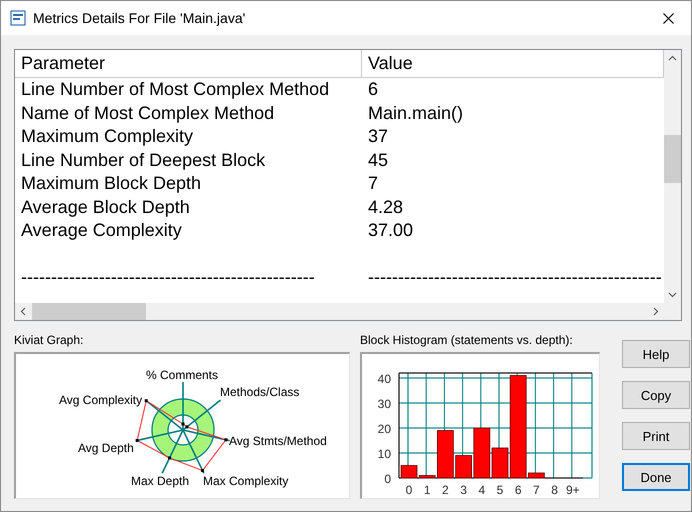 This screenshot has width=692, height=512. I want to click on y-tick-label: 10, so click(384, 454).